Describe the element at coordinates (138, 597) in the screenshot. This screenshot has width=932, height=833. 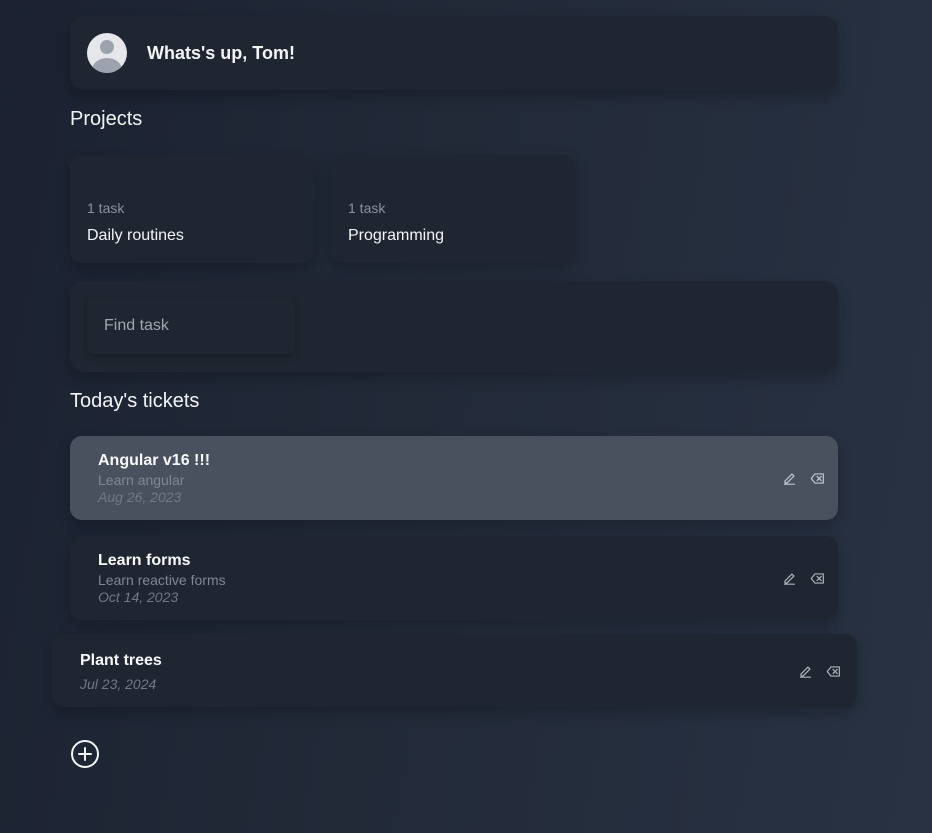
I see `ticket-date: Oct 14, 2023` at that location.